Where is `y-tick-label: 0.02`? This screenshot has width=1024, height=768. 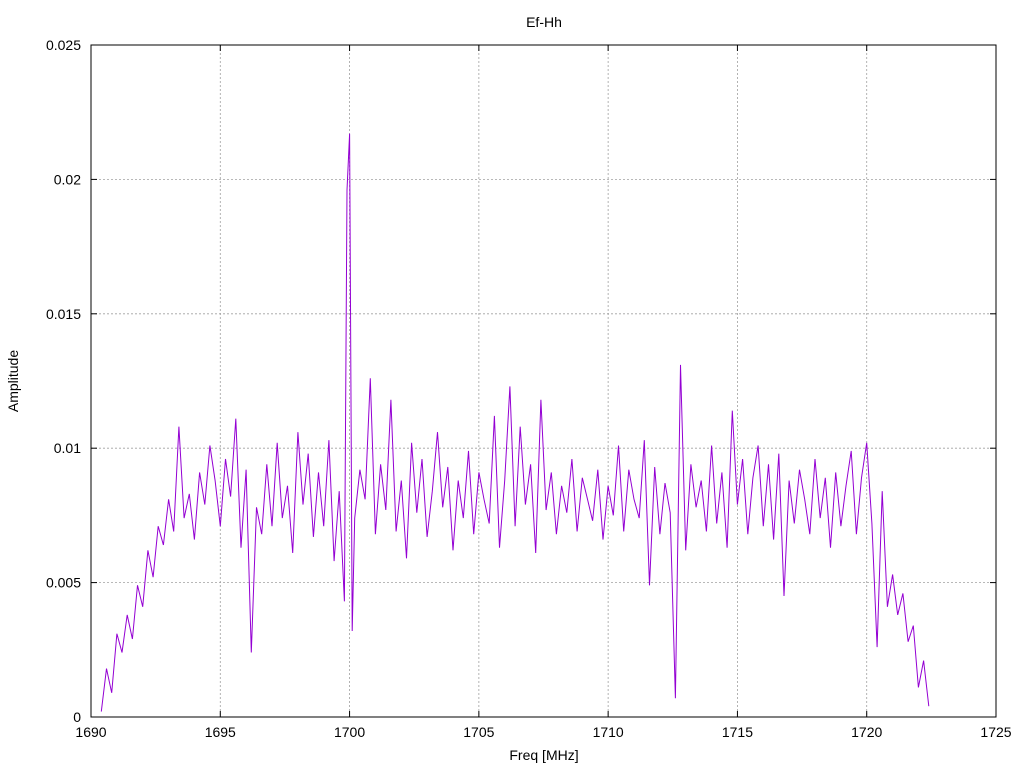
y-tick-label: 0.02 is located at coordinates (67, 179).